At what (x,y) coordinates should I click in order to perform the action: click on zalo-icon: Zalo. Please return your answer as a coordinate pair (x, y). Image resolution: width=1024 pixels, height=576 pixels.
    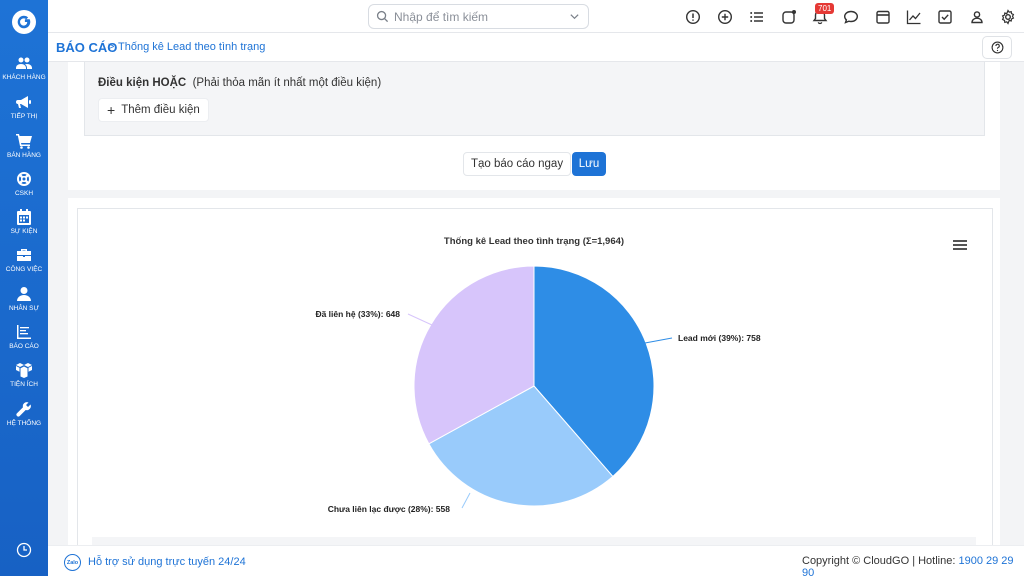
    Looking at the image, I should click on (72, 562).